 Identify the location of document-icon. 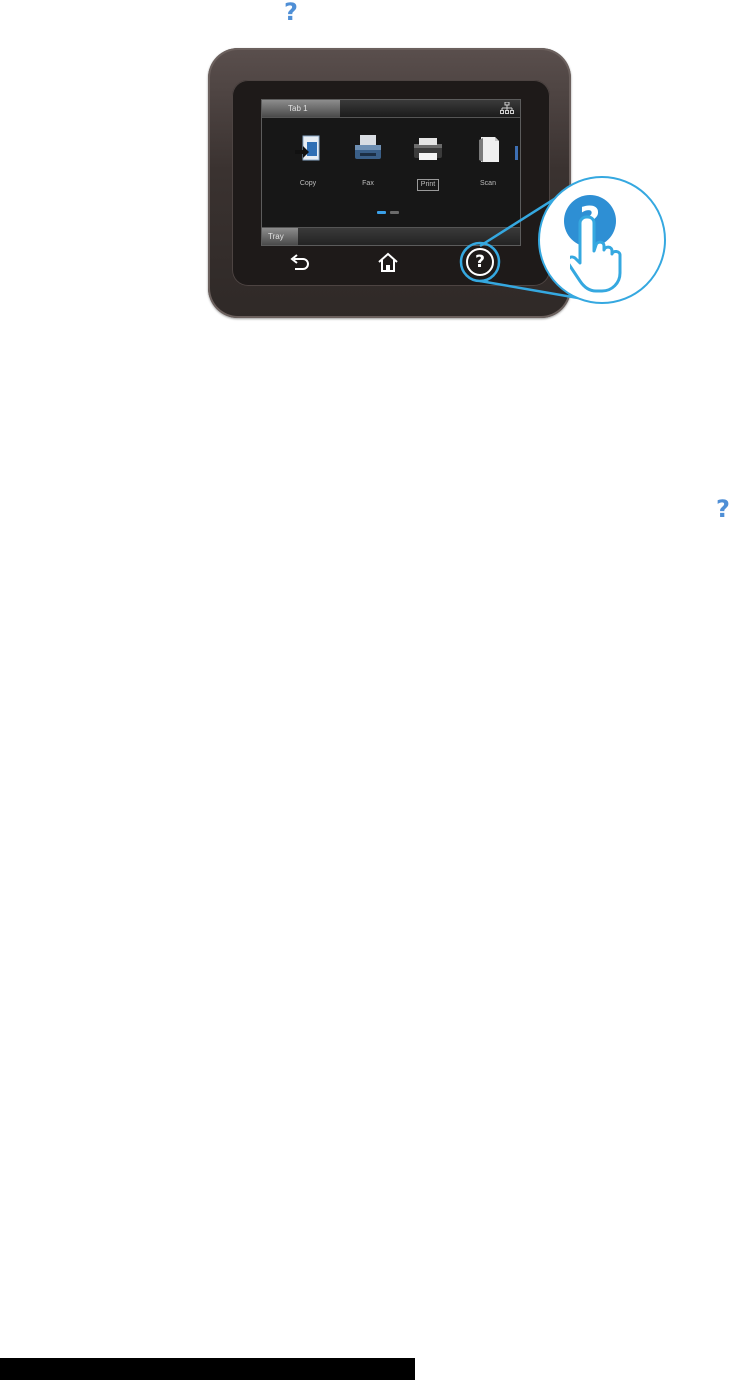
(489, 149).